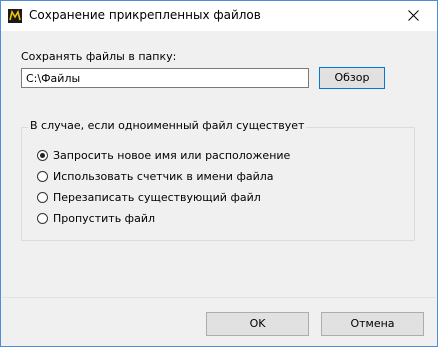  I want to click on close-button, so click(414, 16).